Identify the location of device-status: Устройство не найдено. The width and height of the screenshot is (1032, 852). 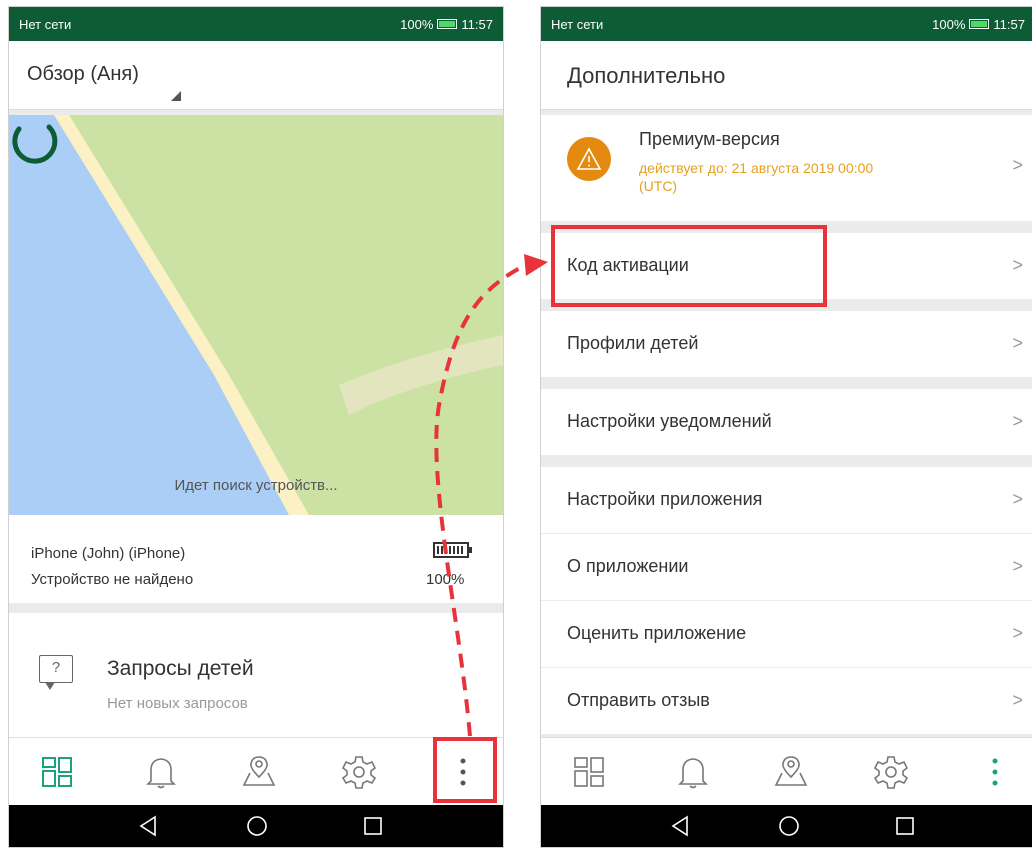
(112, 579).